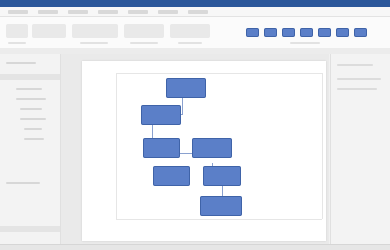 The width and height of the screenshot is (390, 250). Describe the element at coordinates (195, 3) in the screenshot. I see `title-bar` at that location.